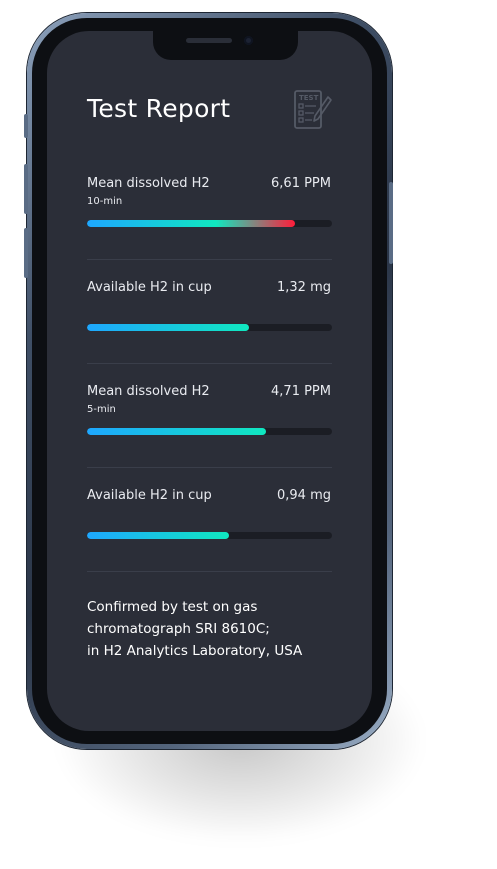  I want to click on metric-value: 0,94 mg, so click(304, 495).